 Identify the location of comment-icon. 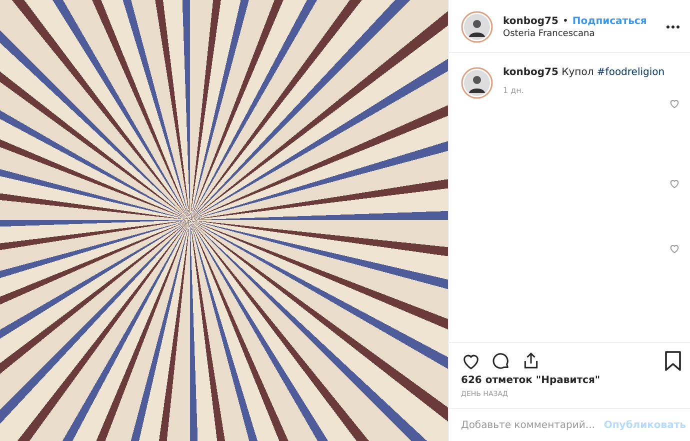
(501, 361).